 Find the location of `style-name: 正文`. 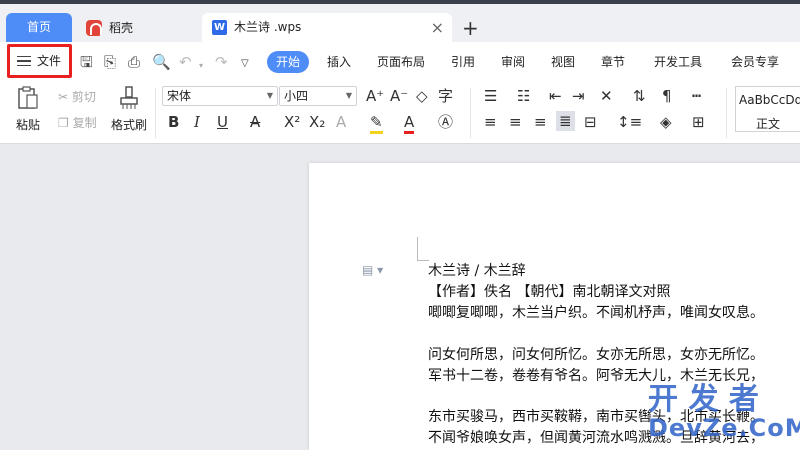

style-name: 正文 is located at coordinates (768, 124).